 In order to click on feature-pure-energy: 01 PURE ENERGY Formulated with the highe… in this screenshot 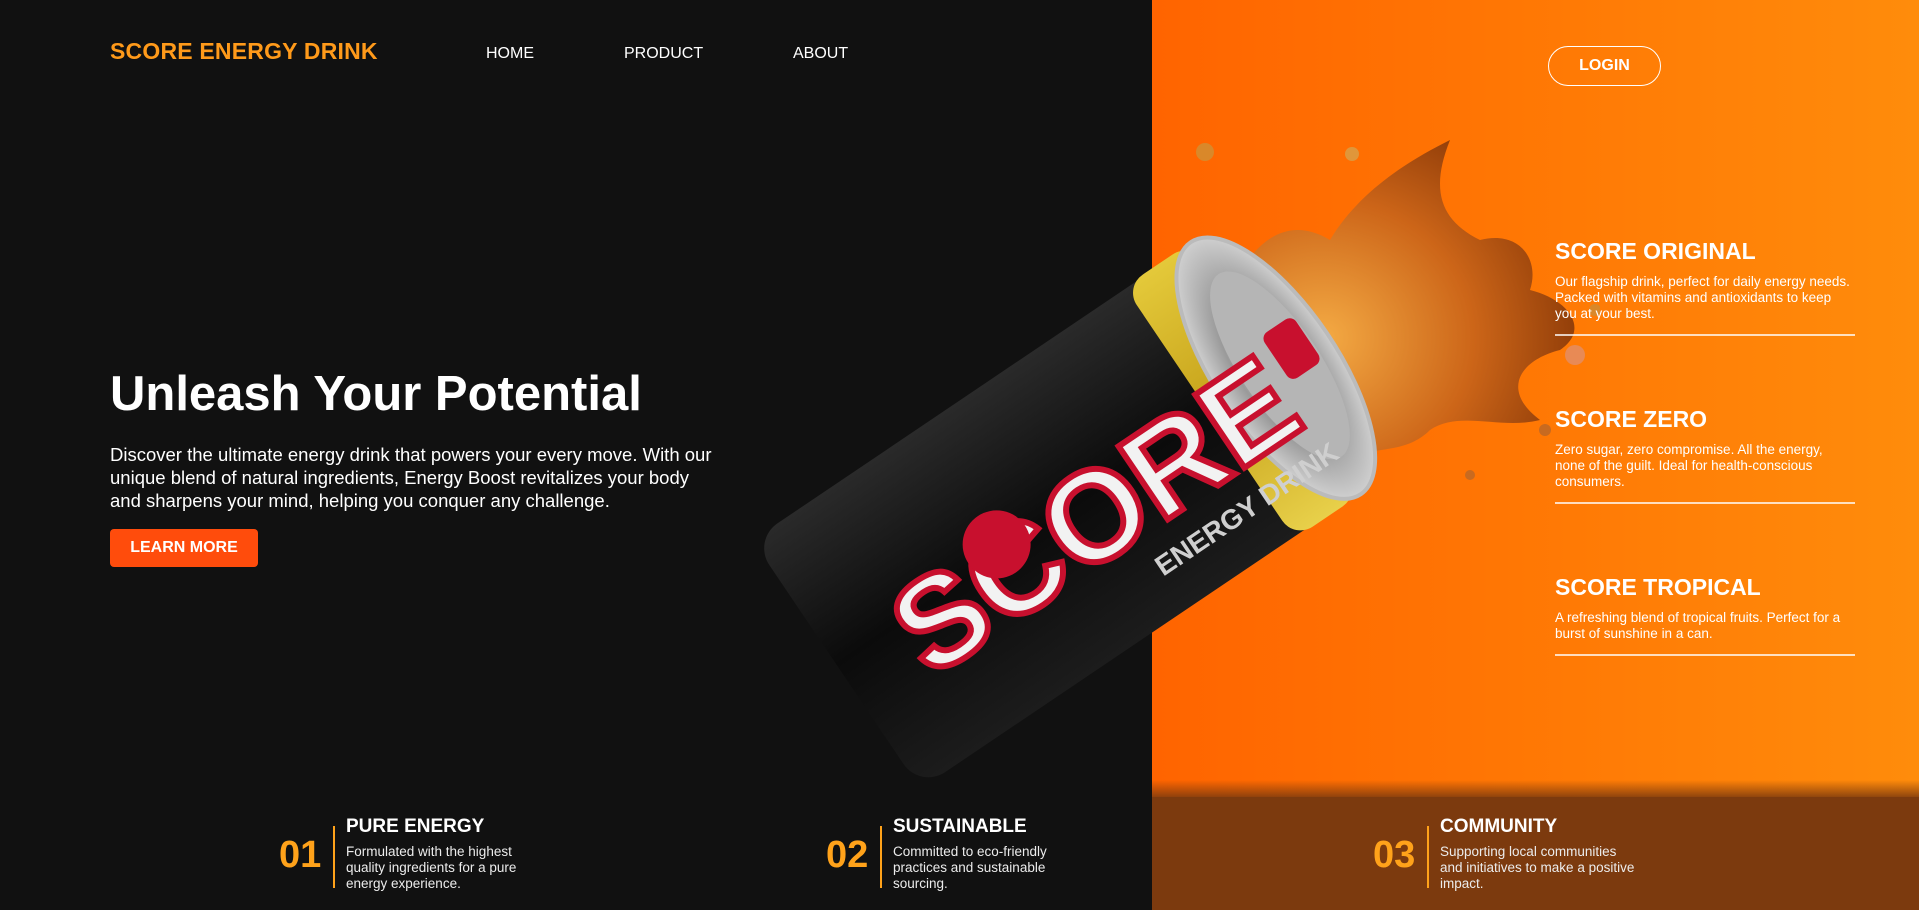, I will do `click(412, 854)`.